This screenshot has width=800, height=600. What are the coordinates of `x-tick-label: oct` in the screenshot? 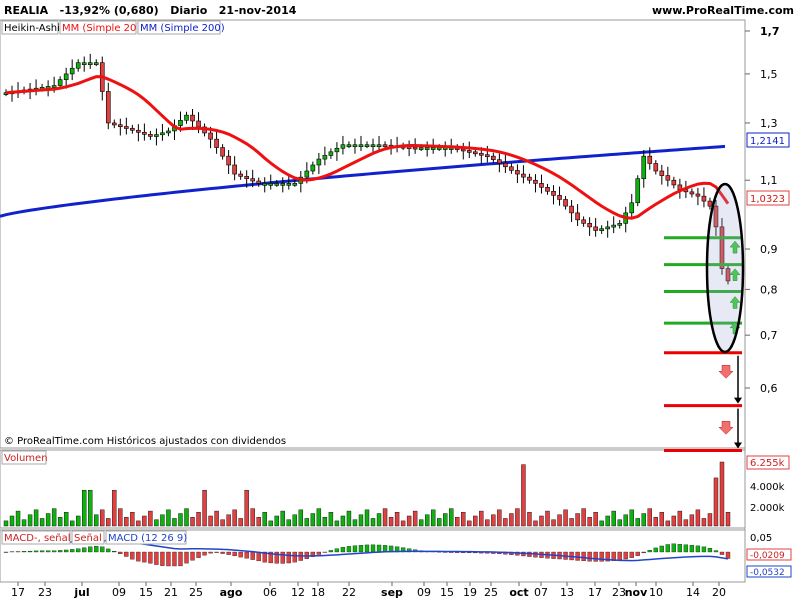 It's located at (518, 592).